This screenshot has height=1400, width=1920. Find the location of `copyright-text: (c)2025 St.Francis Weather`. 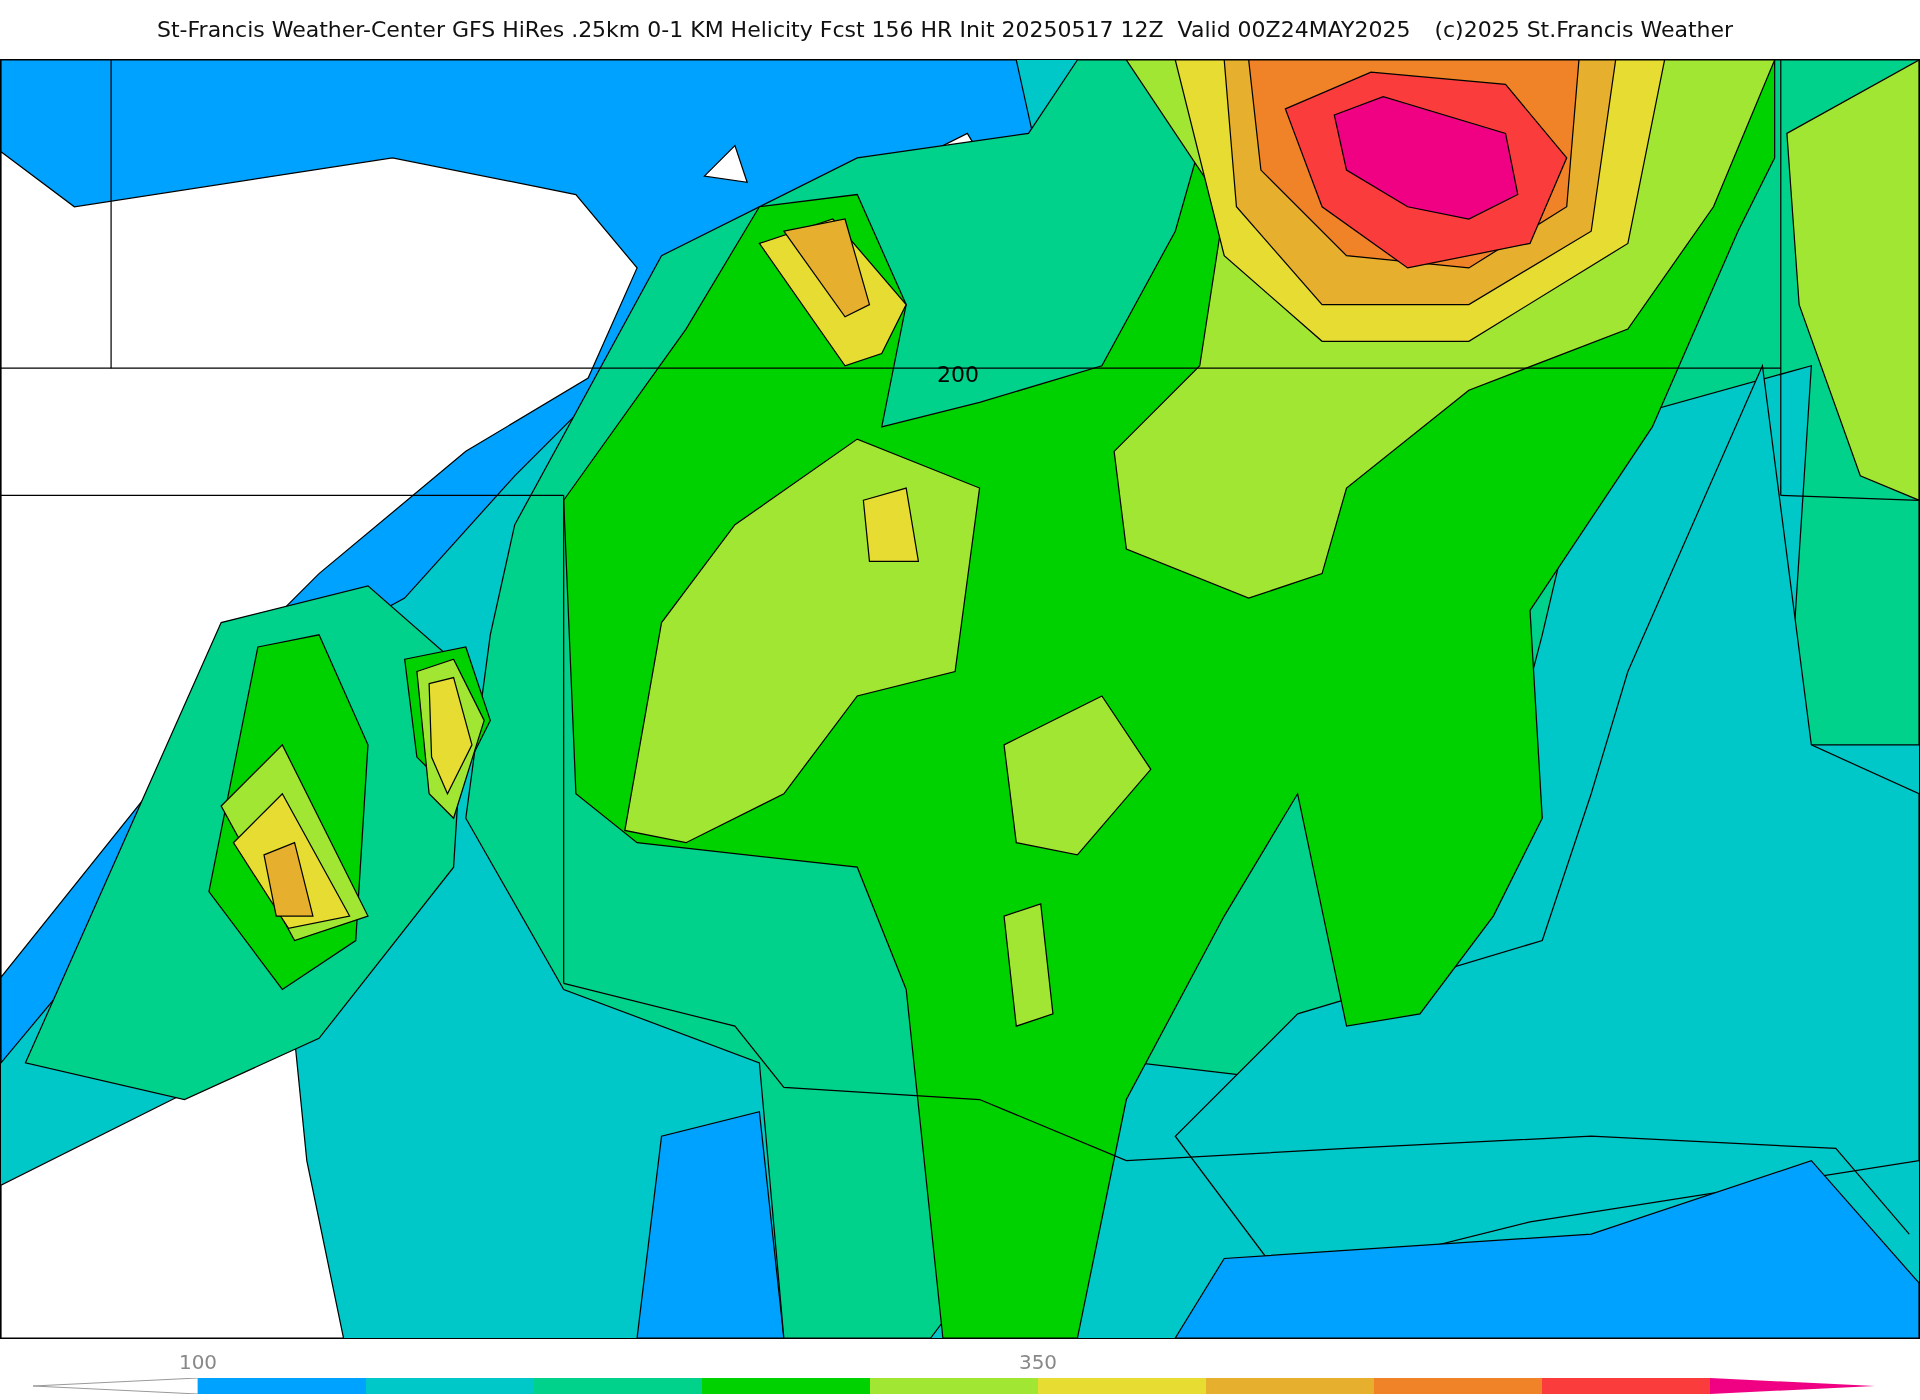

copyright-text: (c)2025 St.Francis Weather is located at coordinates (1584, 29).